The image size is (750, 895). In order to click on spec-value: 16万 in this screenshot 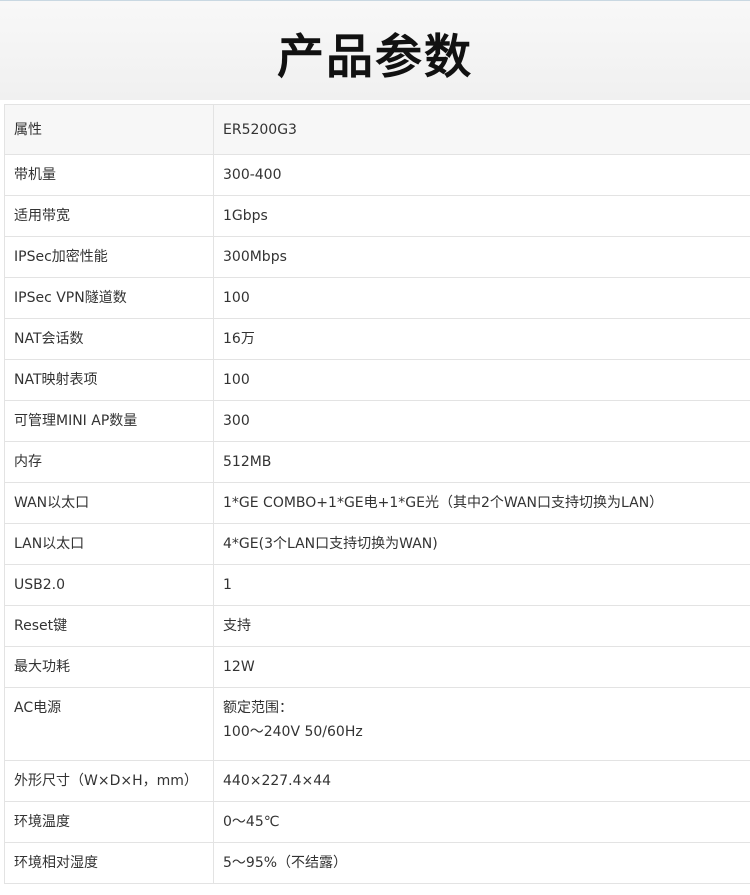, I will do `click(481, 339)`.